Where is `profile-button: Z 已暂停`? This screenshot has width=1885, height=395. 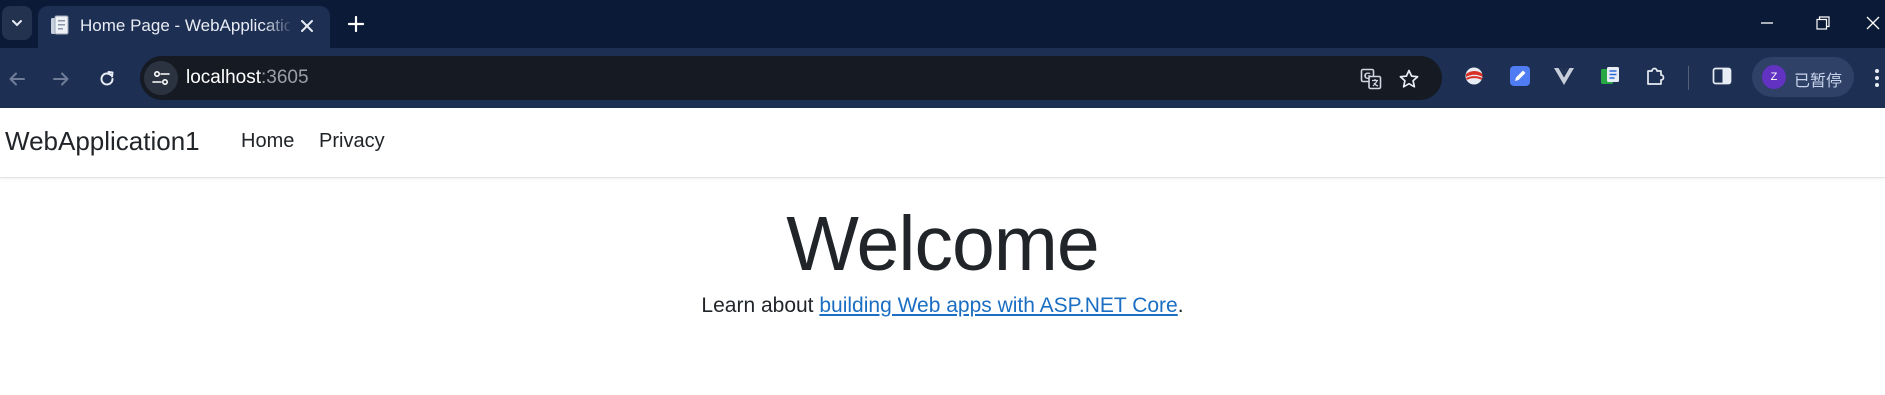
profile-button: Z 已暂停 is located at coordinates (1803, 77).